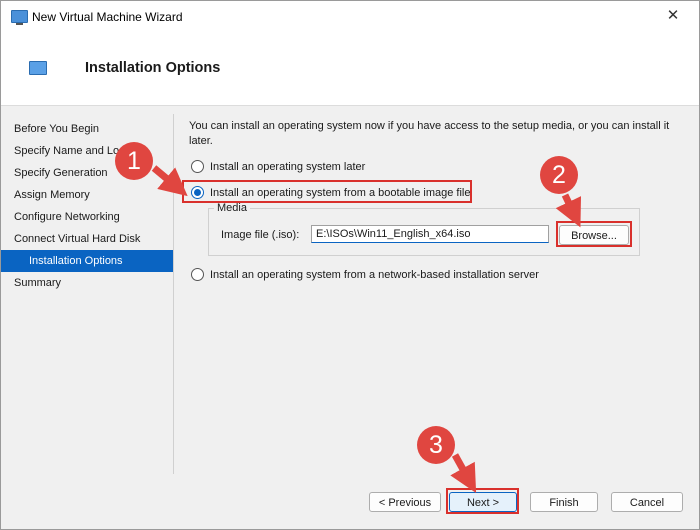 The image size is (700, 530). I want to click on arrow-step2, so click(568, 210).